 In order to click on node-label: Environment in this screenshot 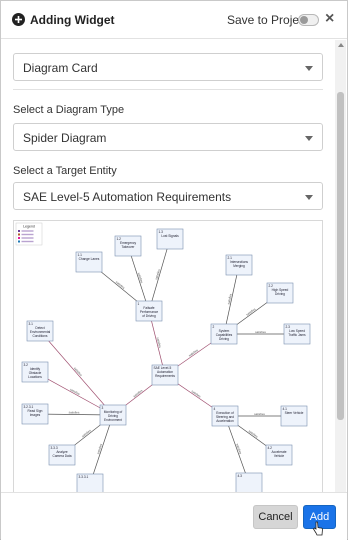, I will do `click(113, 420)`.